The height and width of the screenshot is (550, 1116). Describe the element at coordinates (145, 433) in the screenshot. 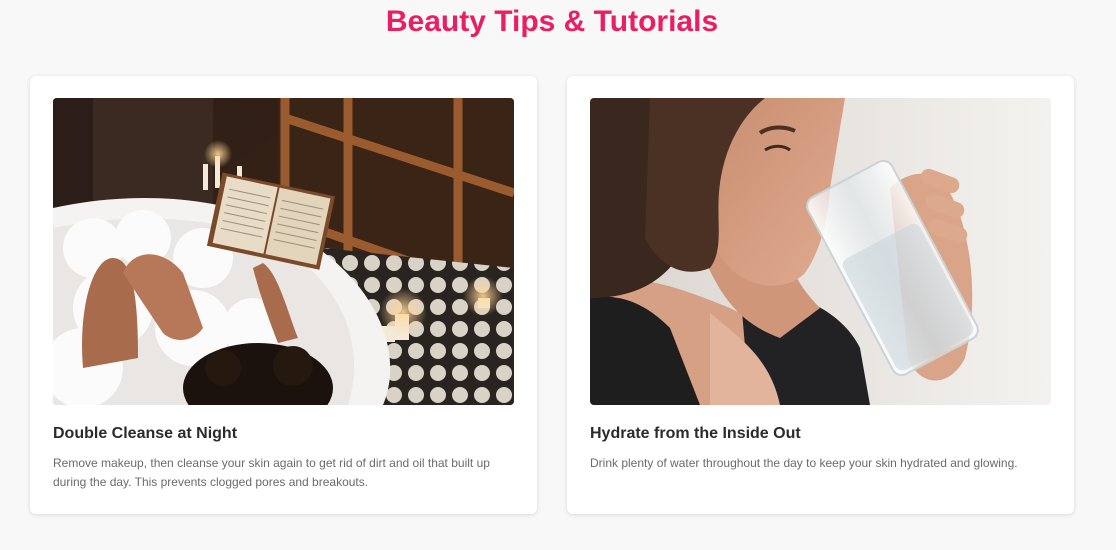

I see `tip-title: Double Cleanse at Night` at that location.